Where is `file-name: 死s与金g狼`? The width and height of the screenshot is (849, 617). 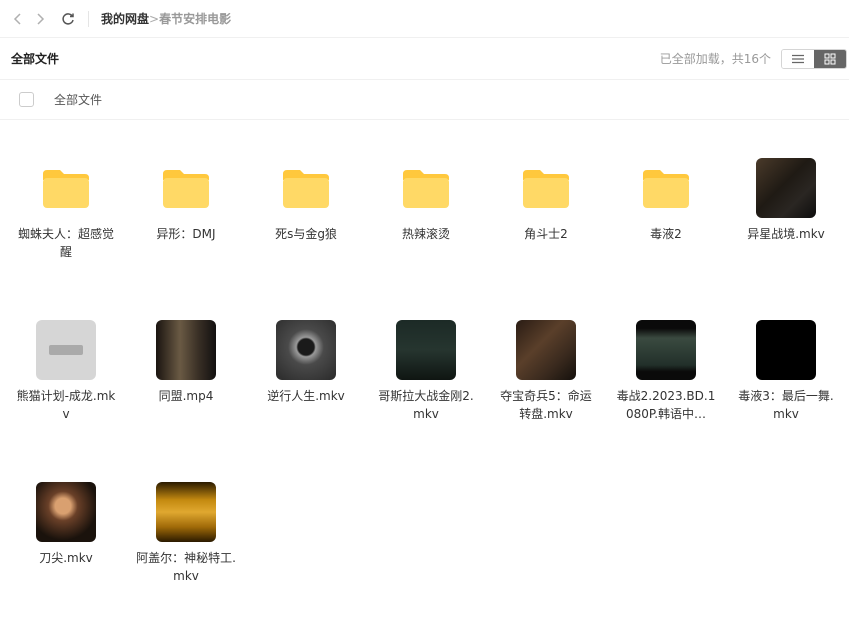 file-name: 死s与金g狼 is located at coordinates (306, 234).